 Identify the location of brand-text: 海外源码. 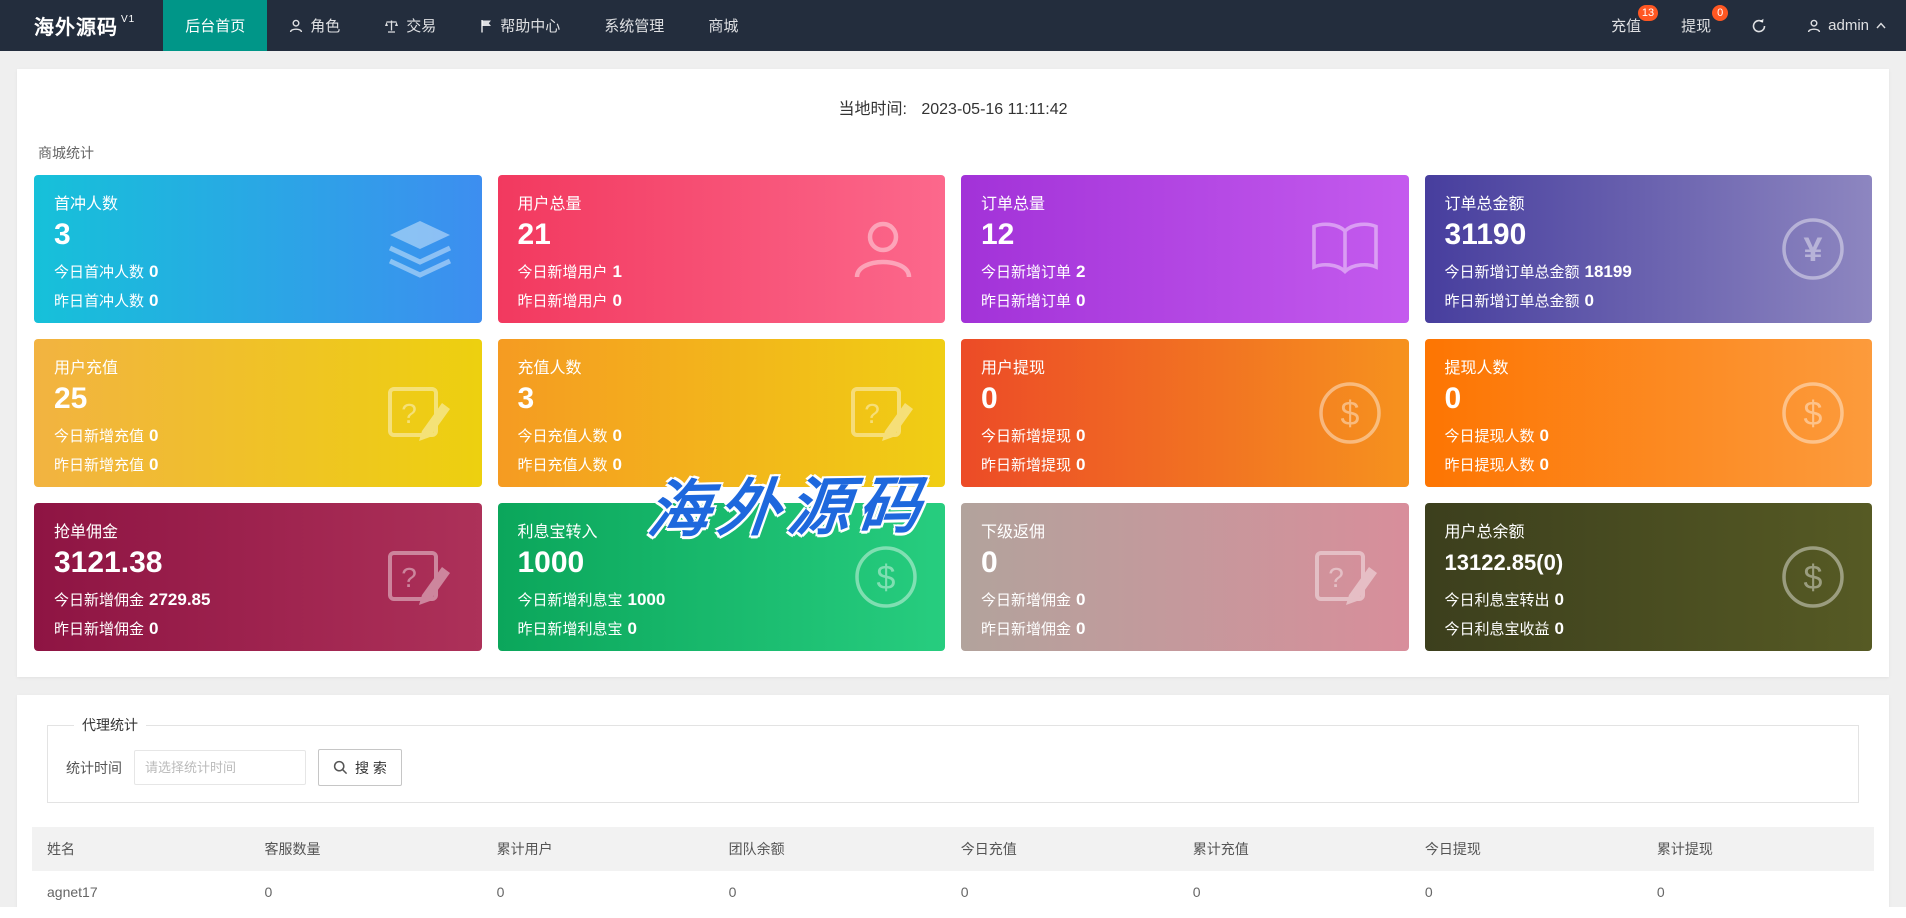
(76, 28).